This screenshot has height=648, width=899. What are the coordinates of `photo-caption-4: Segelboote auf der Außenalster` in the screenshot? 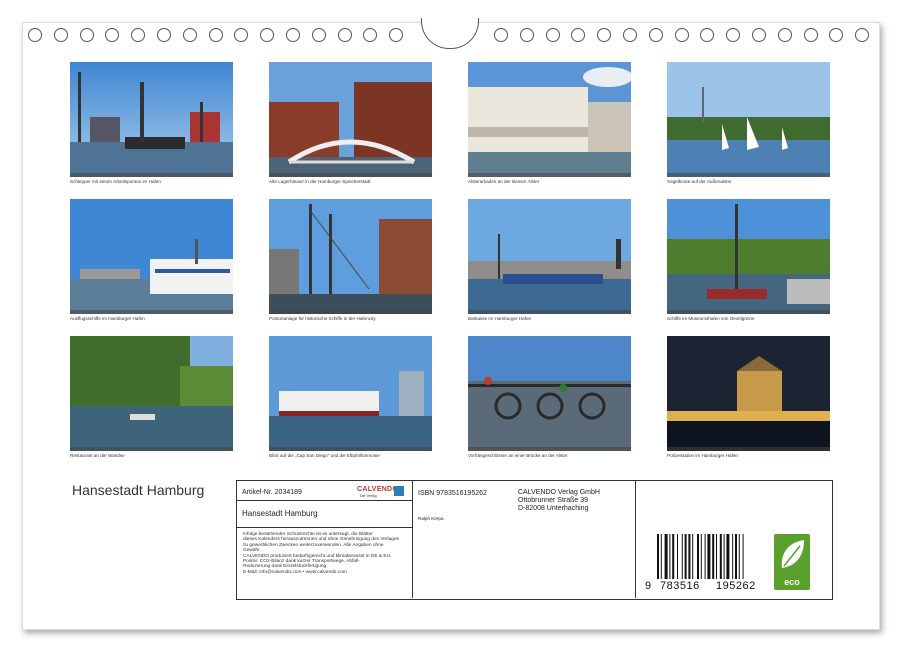 It's located at (699, 181).